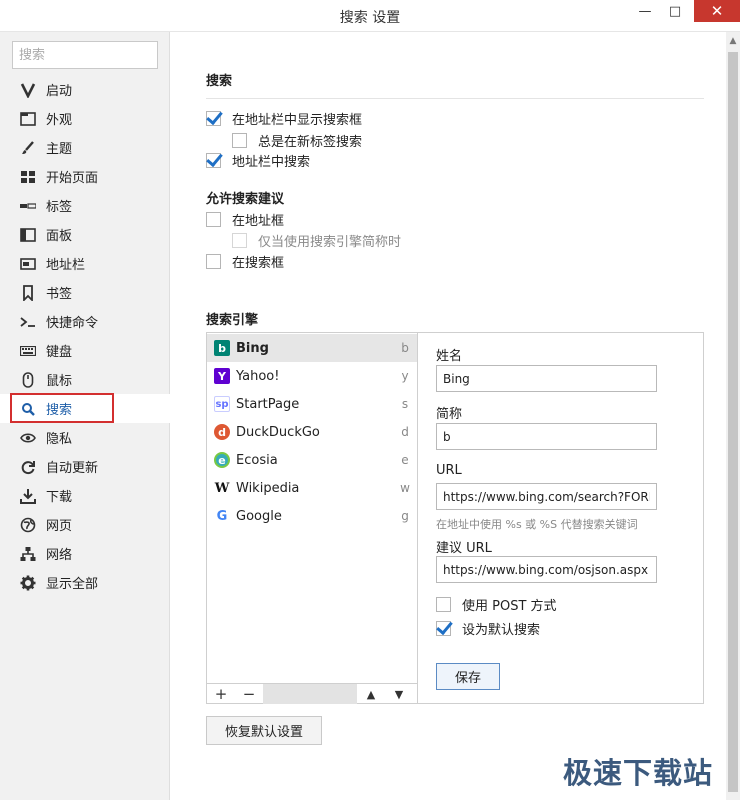 Image resolution: width=740 pixels, height=800 pixels. Describe the element at coordinates (733, 422) in the screenshot. I see `scroll-thumb` at that location.